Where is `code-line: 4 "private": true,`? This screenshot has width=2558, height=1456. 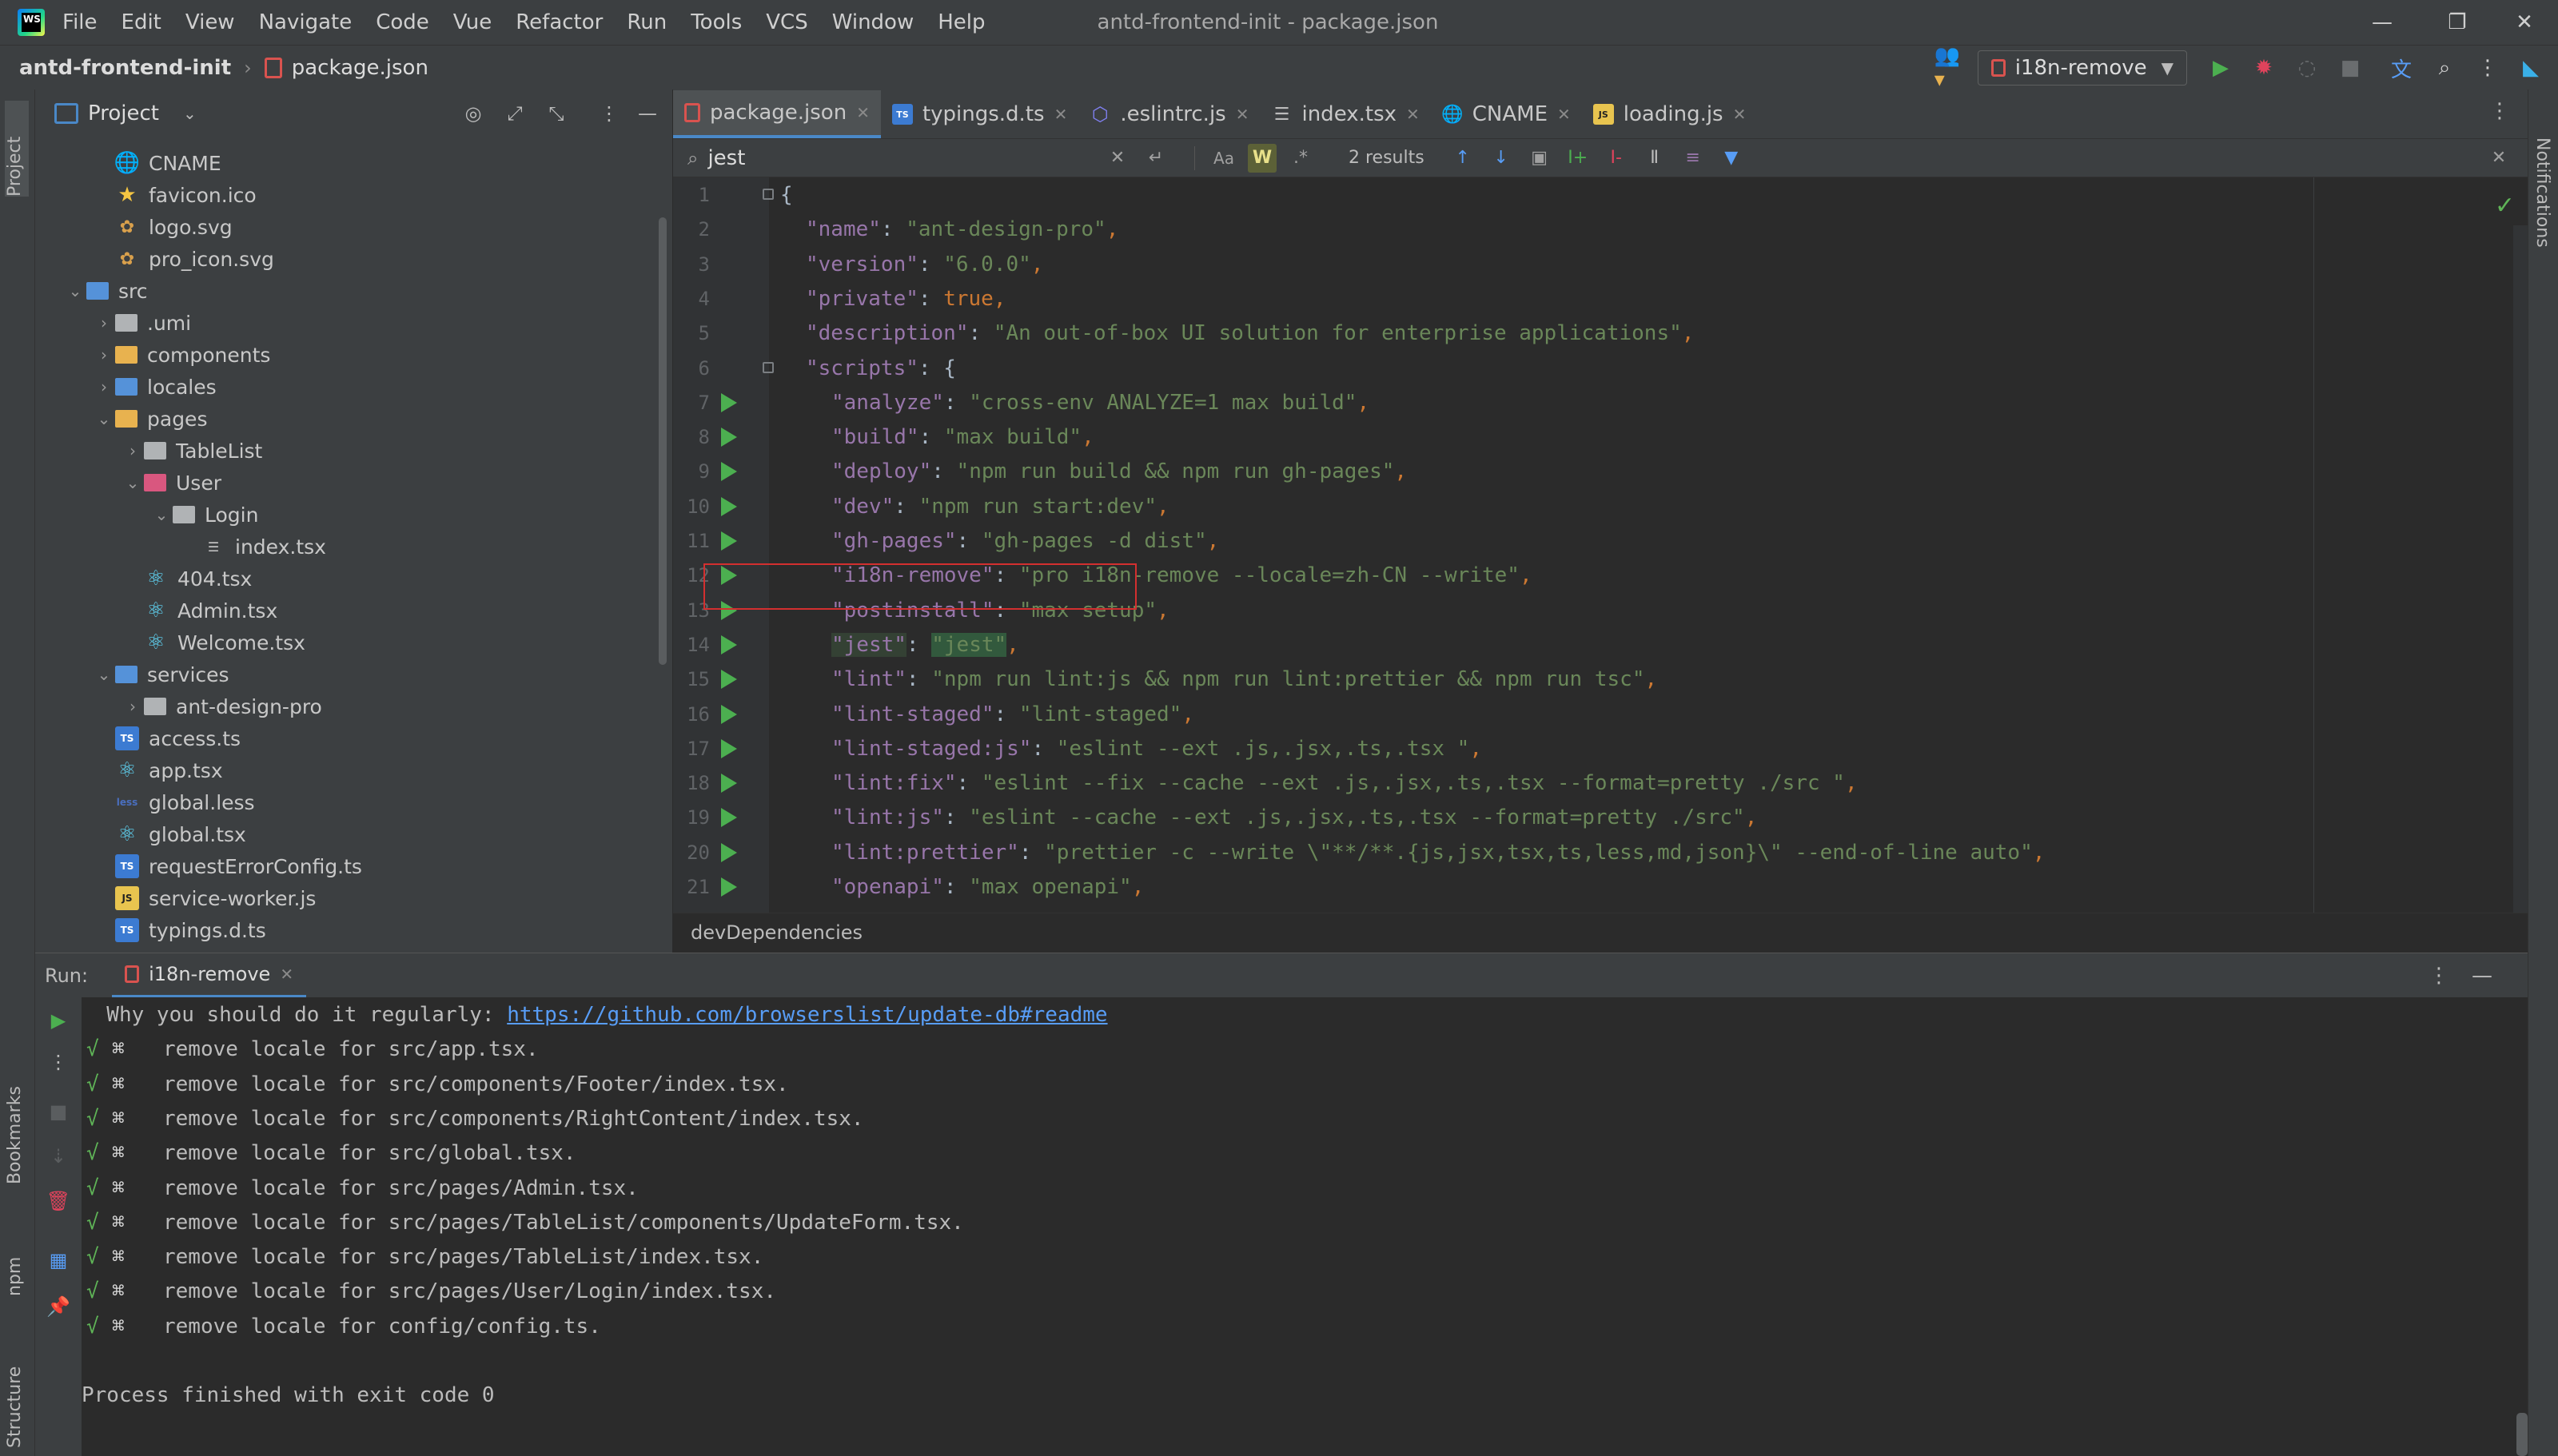
code-line: 4 "private": true, is located at coordinates (1592, 298).